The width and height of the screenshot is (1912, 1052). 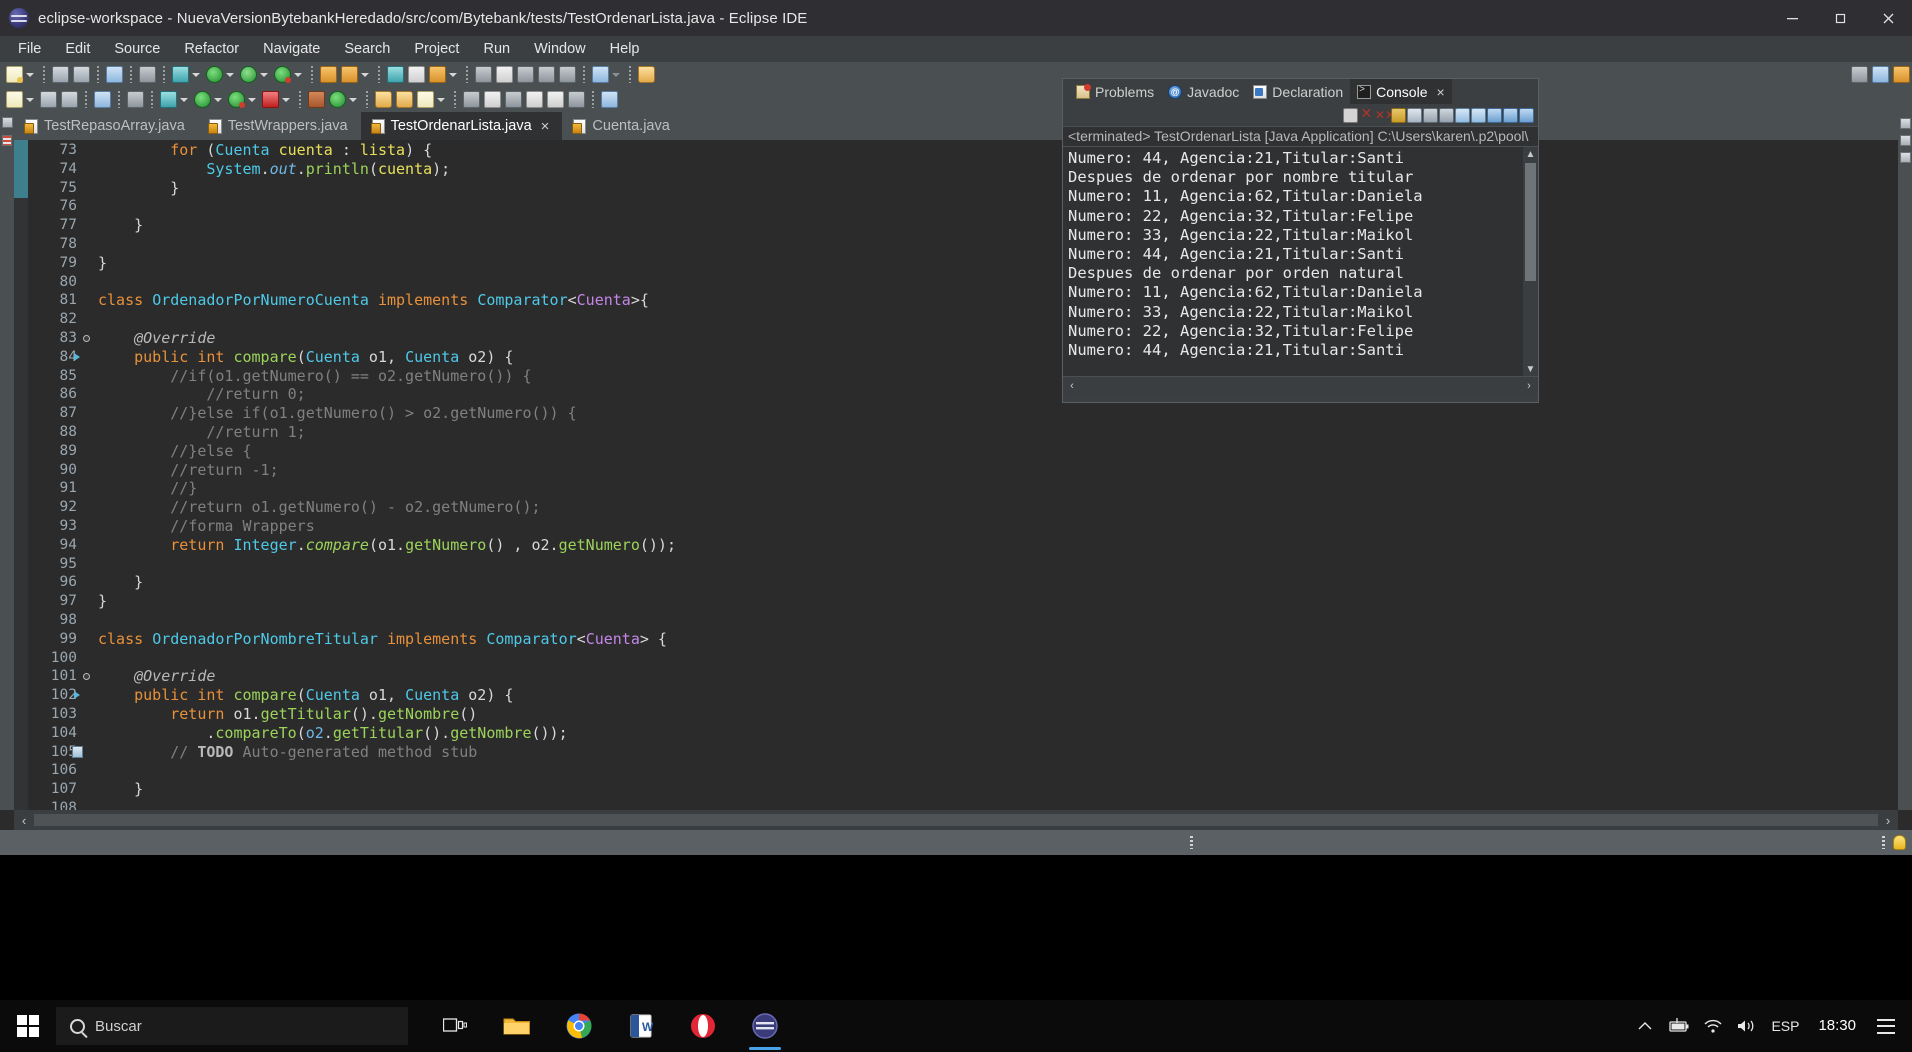 What do you see at coordinates (1350, 115) in the screenshot?
I see `terminate-icon` at bounding box center [1350, 115].